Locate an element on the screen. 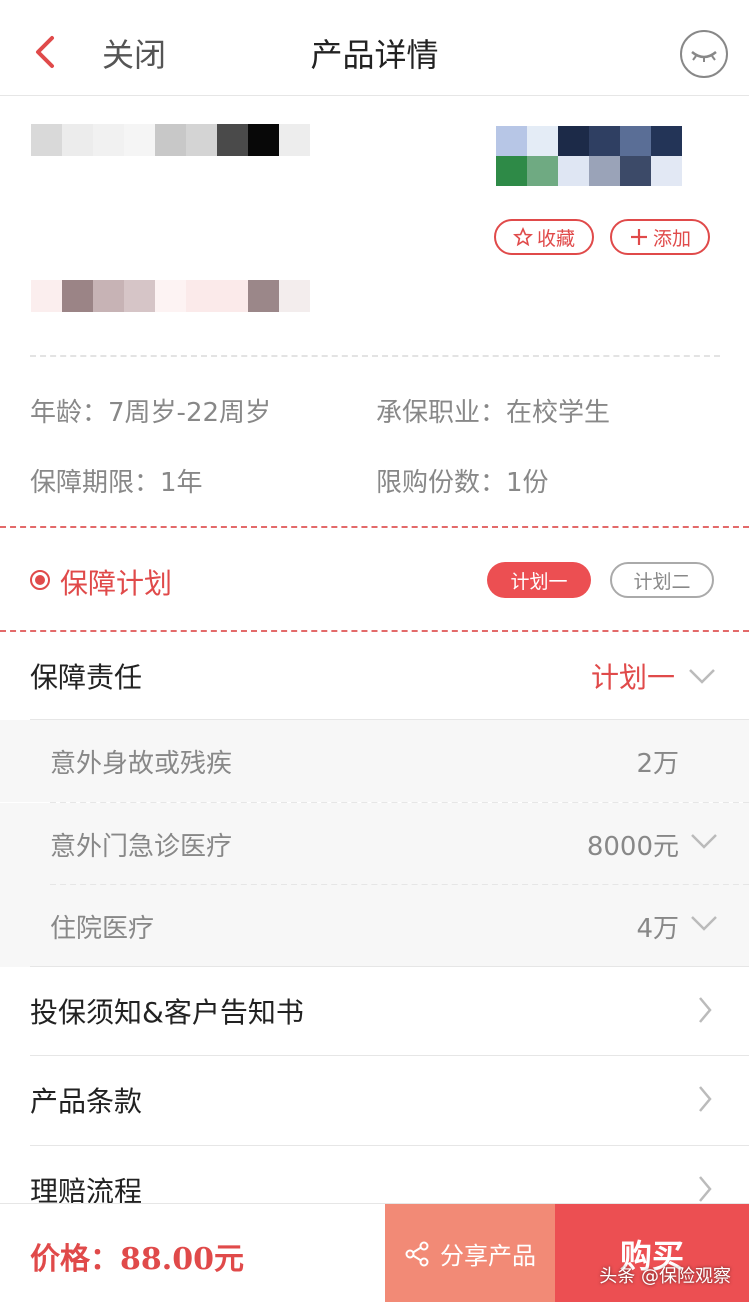  coverage-item-value: 4万 is located at coordinates (657, 929).